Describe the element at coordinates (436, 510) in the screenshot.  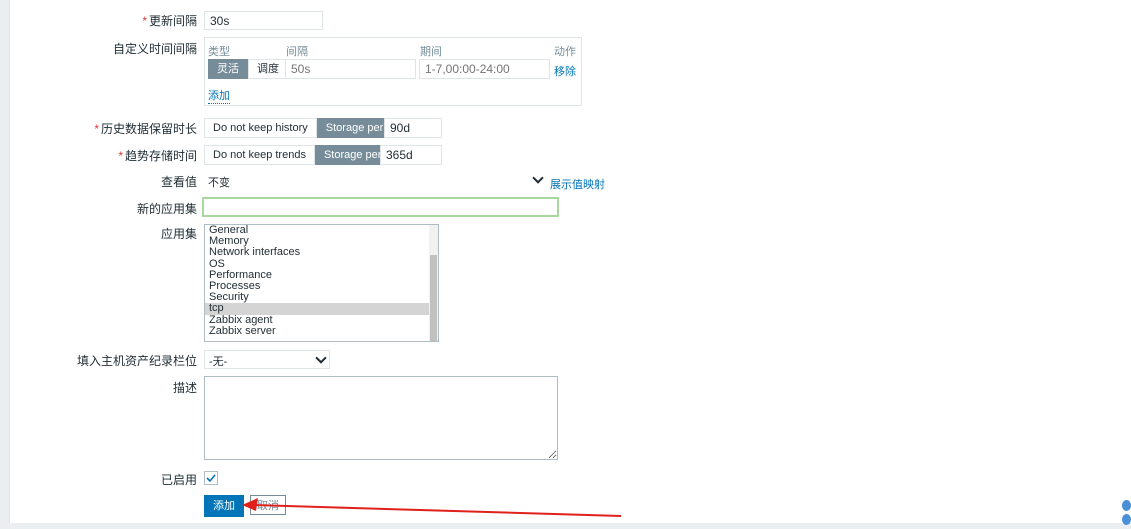
I see `arrow-line` at that location.